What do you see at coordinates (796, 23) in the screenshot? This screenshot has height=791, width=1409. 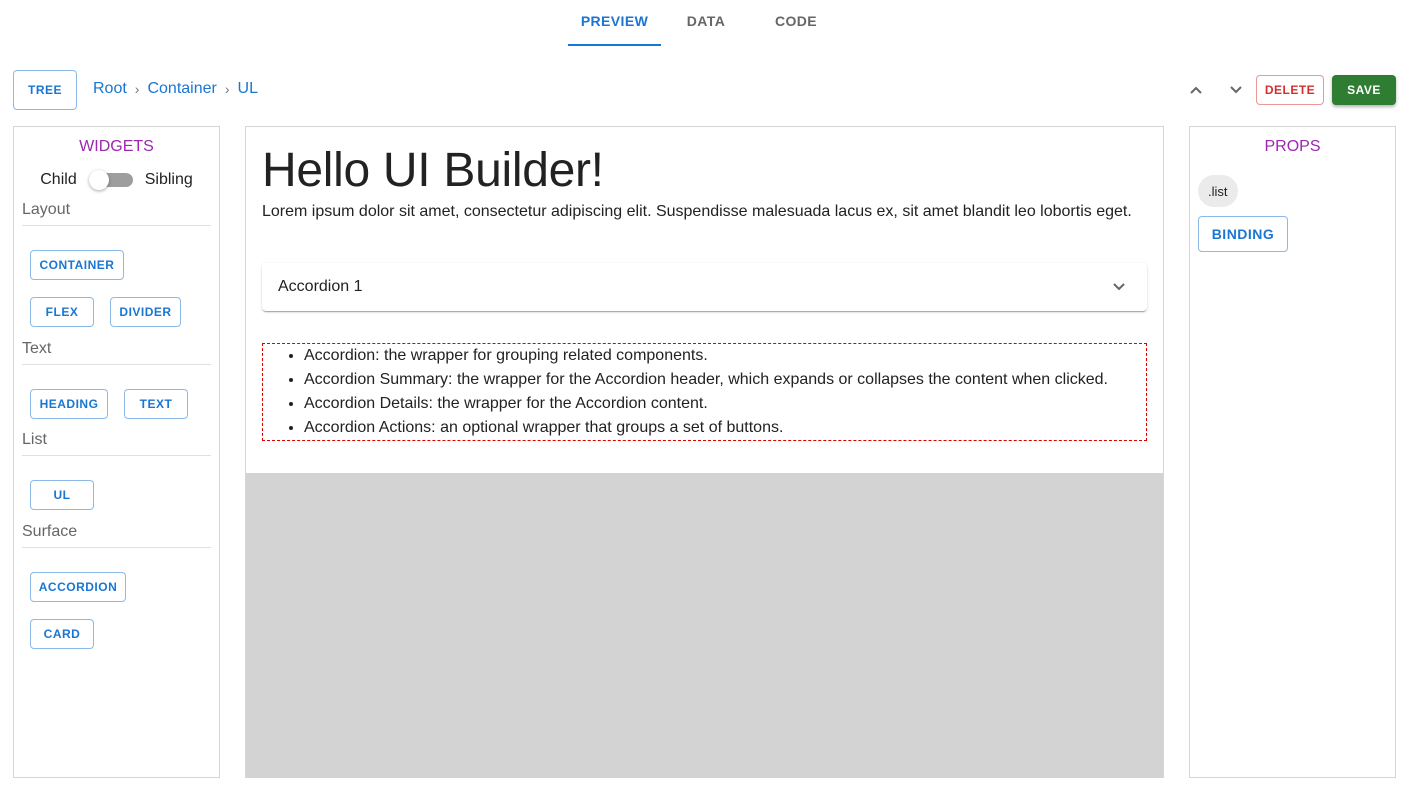 I see `tab-code: CODE` at bounding box center [796, 23].